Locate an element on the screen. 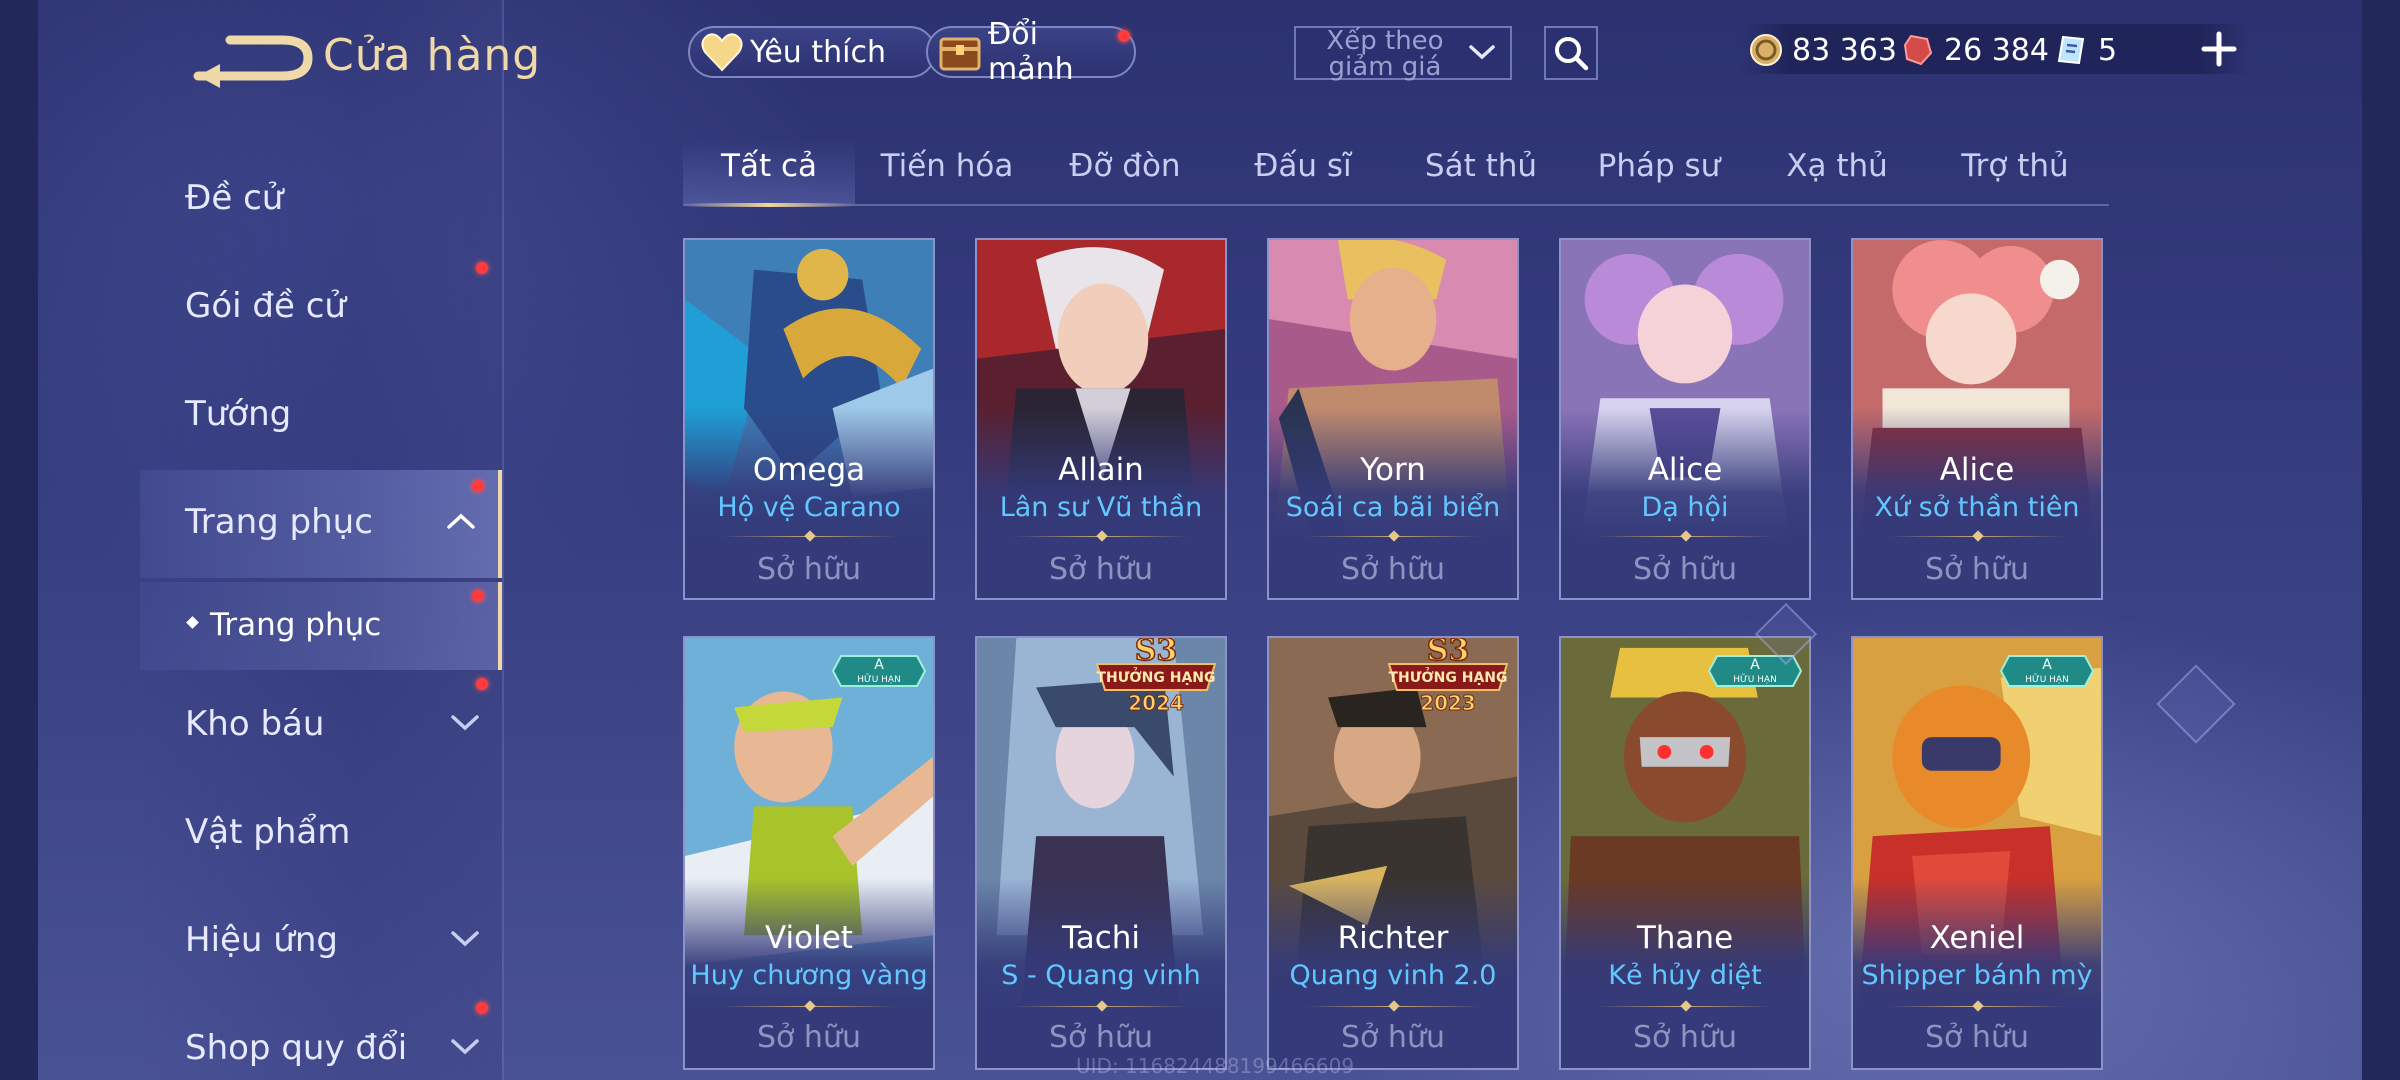  sidebar-item-label: Gói đề cử is located at coordinates (265, 306).